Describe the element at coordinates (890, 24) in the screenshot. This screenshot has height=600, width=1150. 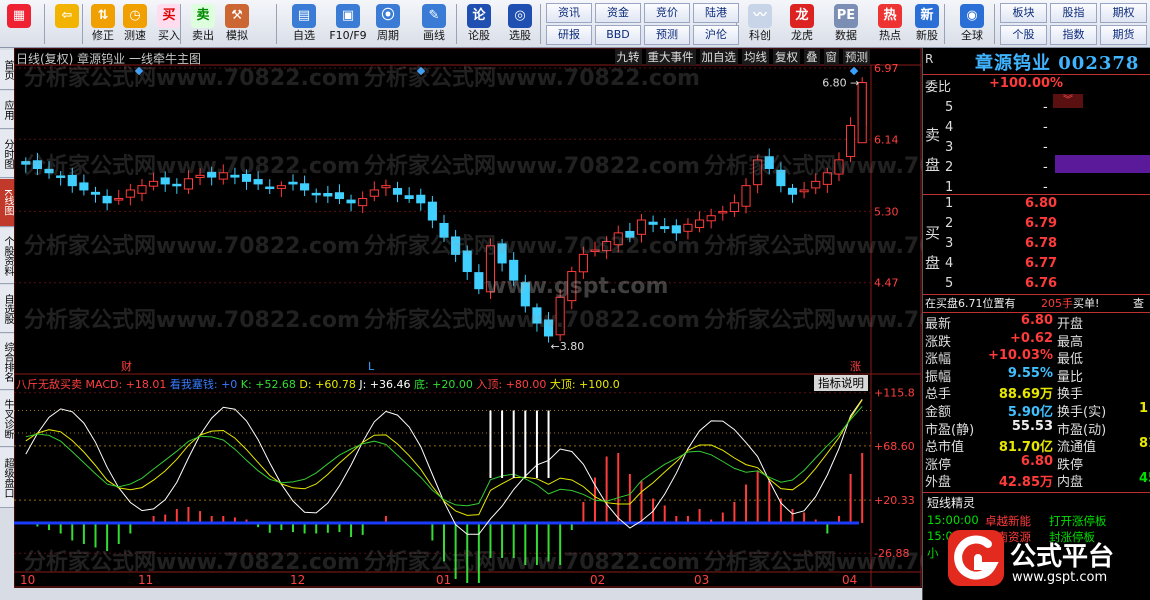
I see `toolbar-button-热点: 热热点` at that location.